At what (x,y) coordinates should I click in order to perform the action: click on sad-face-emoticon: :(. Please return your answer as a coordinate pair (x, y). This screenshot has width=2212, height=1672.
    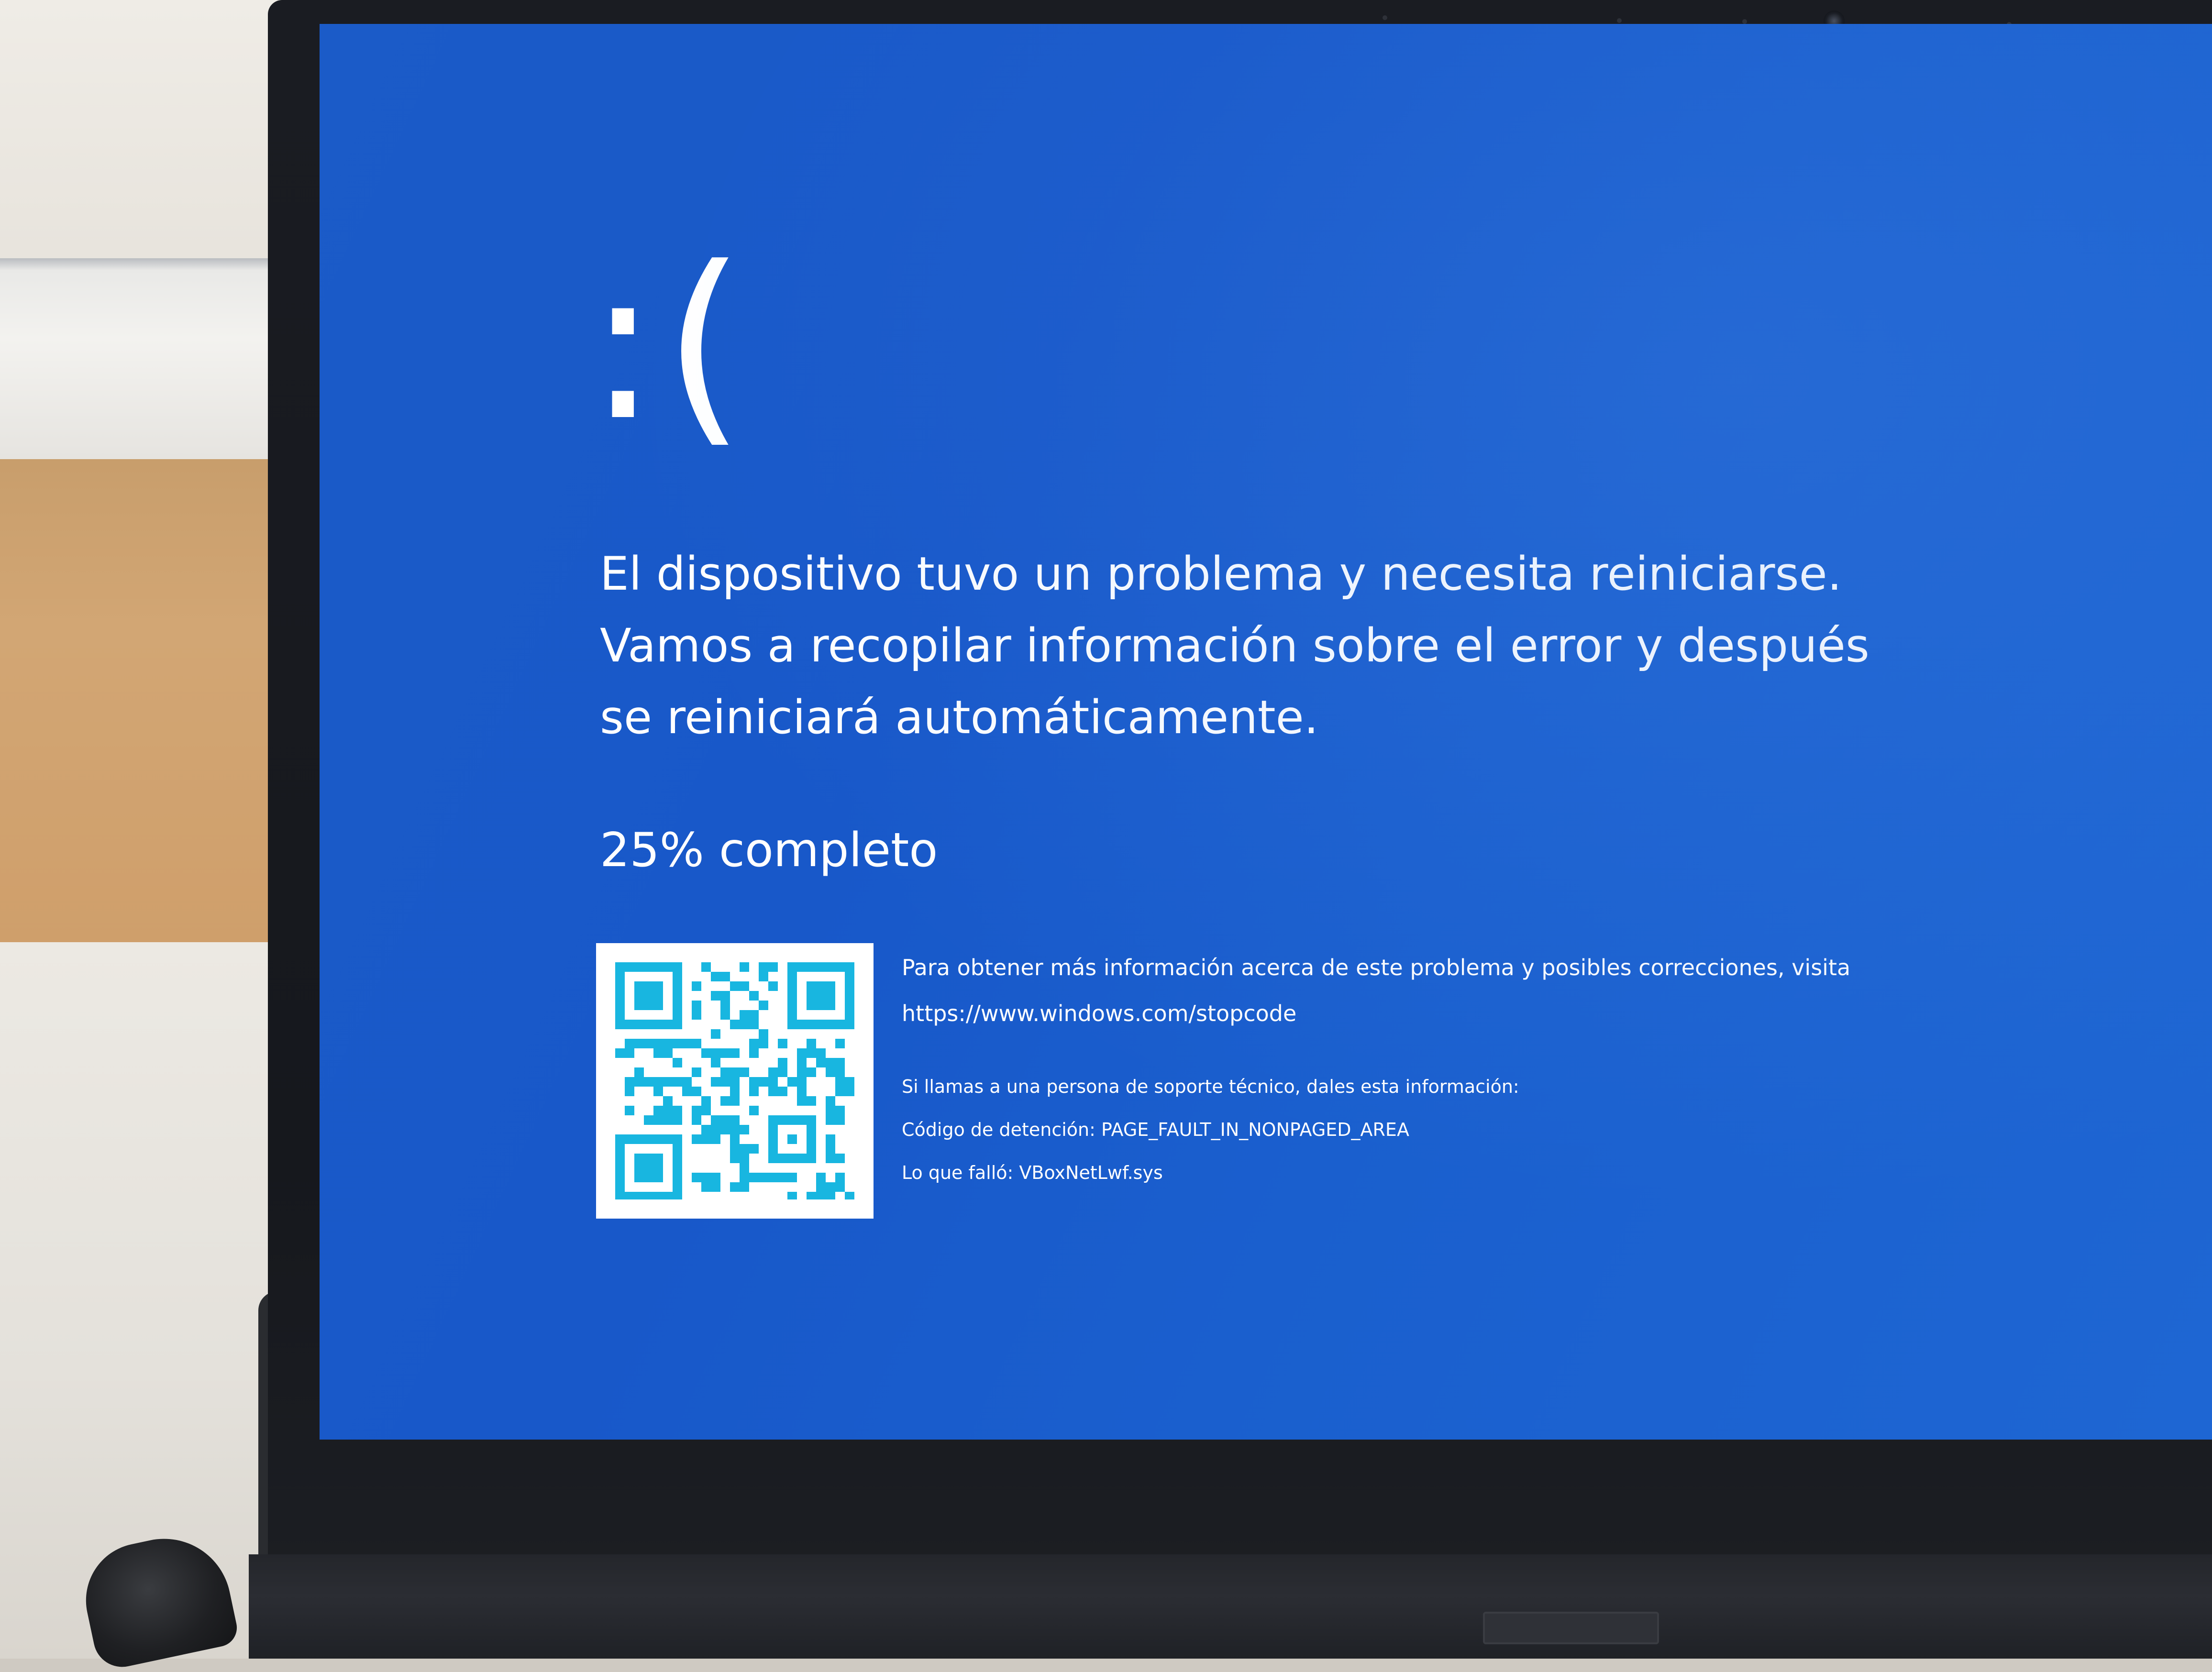
    Looking at the image, I should click on (668, 344).